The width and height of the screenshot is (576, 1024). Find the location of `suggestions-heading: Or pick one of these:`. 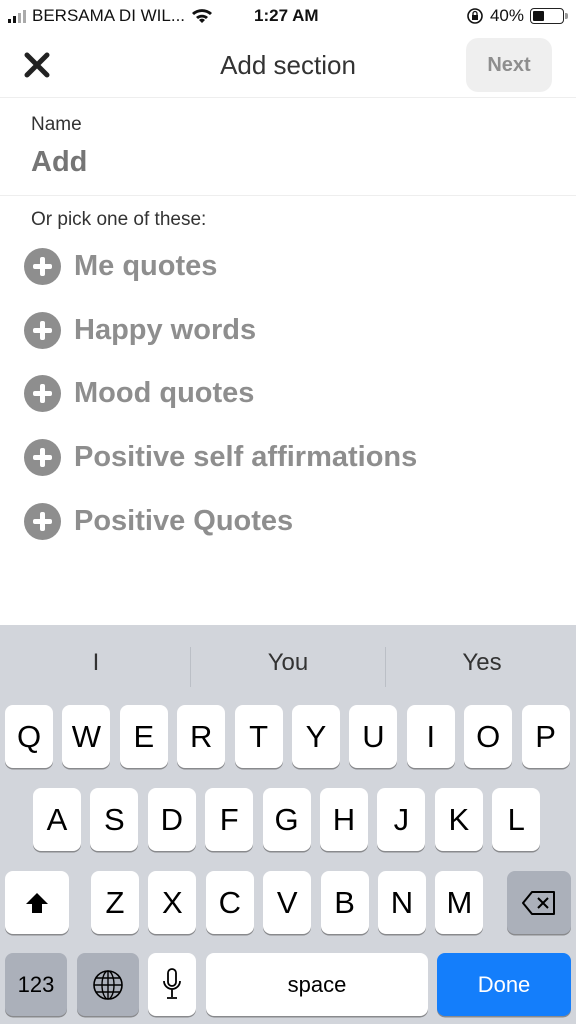

suggestions-heading: Or pick one of these: is located at coordinates (119, 219).